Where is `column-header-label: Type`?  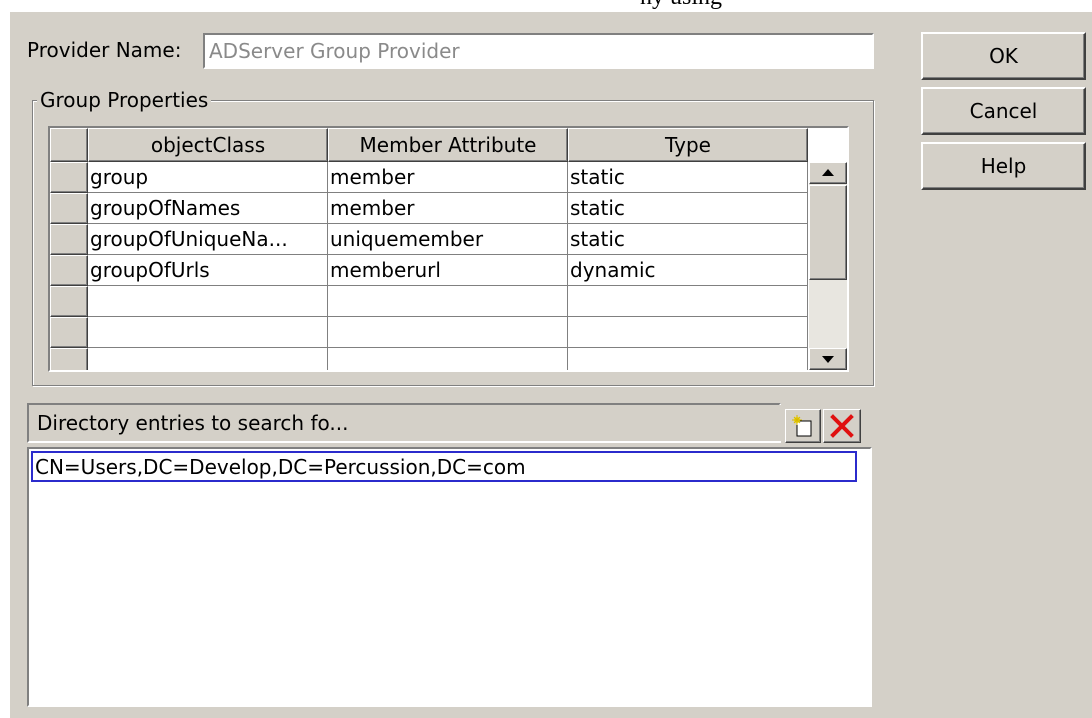 column-header-label: Type is located at coordinates (688, 145).